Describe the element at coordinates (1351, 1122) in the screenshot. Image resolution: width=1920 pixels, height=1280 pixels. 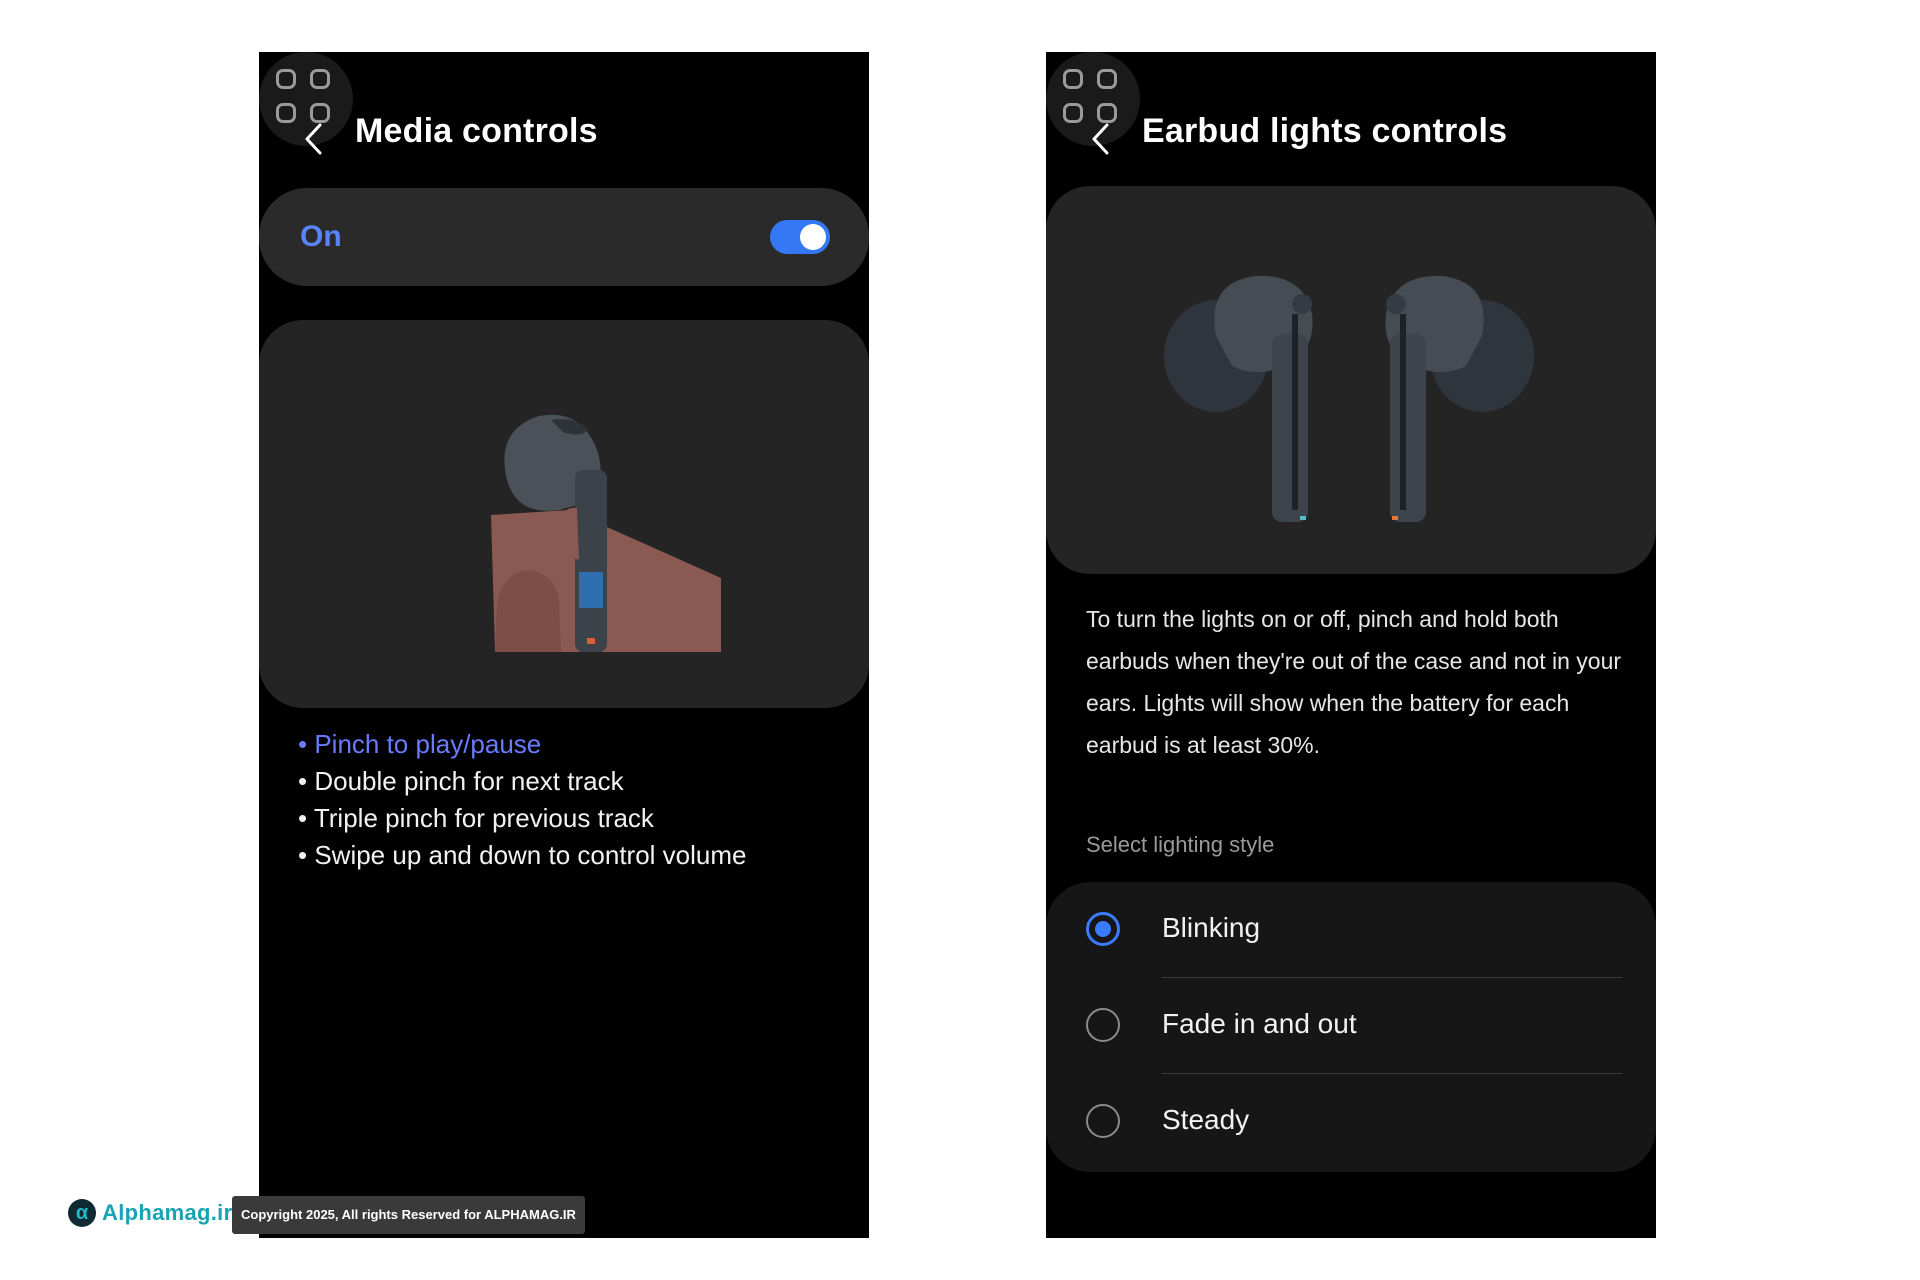
I see `option-steady: Steady` at that location.